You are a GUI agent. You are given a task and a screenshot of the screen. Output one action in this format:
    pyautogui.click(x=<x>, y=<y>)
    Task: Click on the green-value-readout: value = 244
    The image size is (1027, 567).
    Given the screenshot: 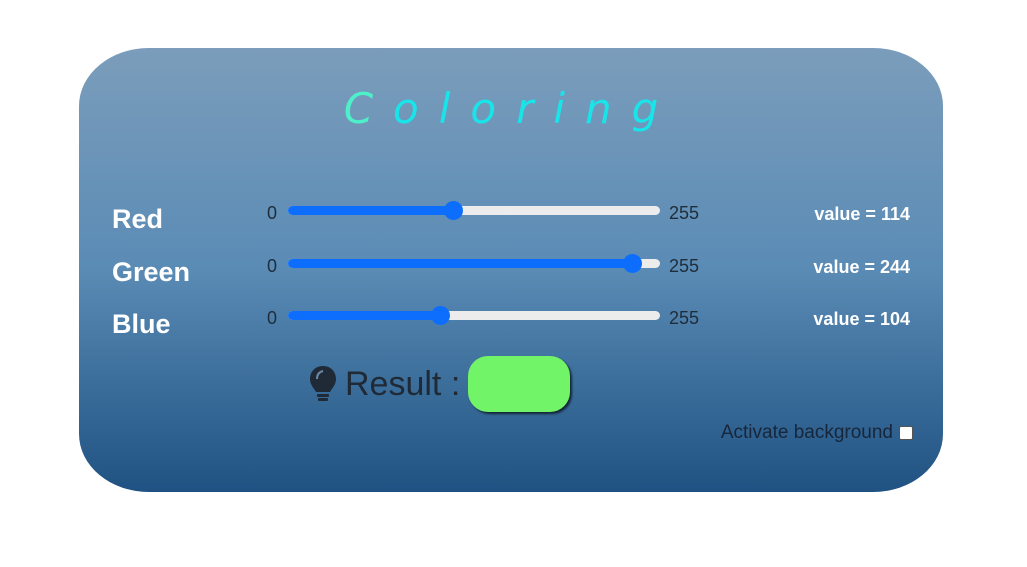 What is the action you would take?
    pyautogui.click(x=861, y=267)
    